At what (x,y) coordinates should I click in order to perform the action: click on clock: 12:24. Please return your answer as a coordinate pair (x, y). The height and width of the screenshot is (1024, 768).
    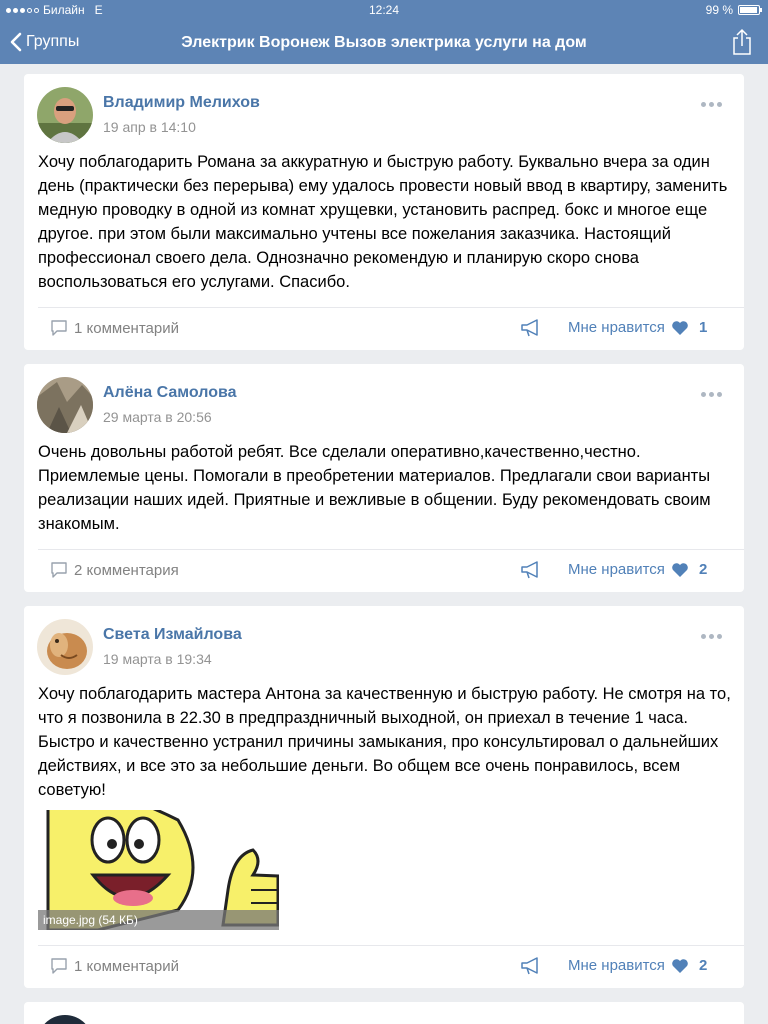
    Looking at the image, I should click on (384, 10).